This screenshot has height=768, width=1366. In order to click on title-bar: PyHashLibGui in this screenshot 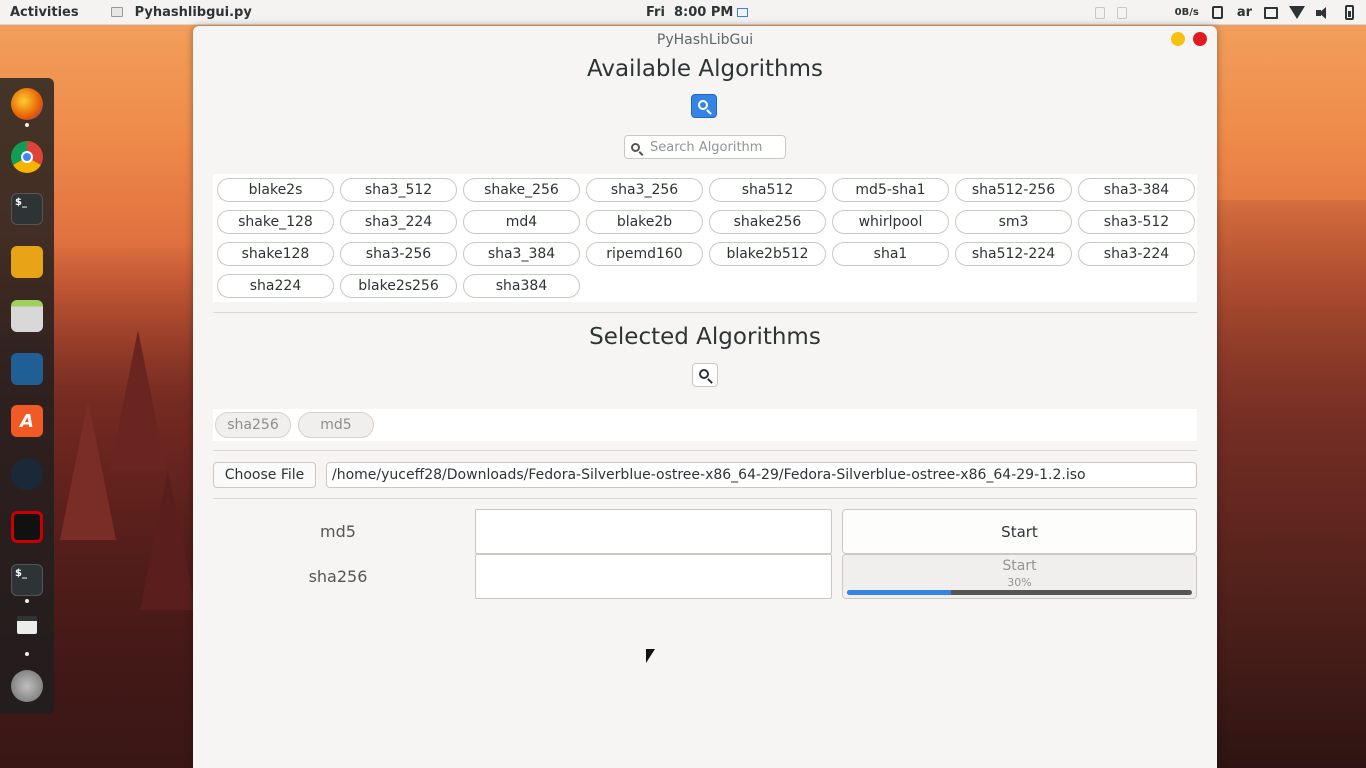, I will do `click(705, 40)`.